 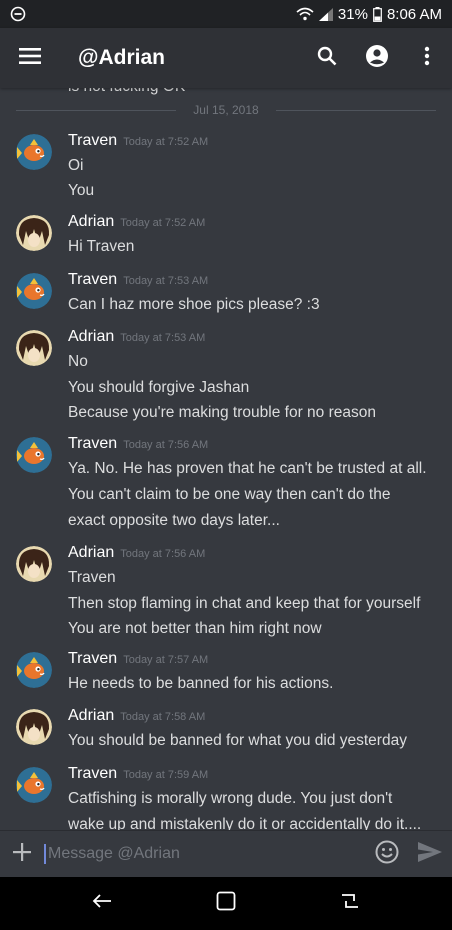 I want to click on message-text: You should forgive Jashan, so click(x=159, y=387).